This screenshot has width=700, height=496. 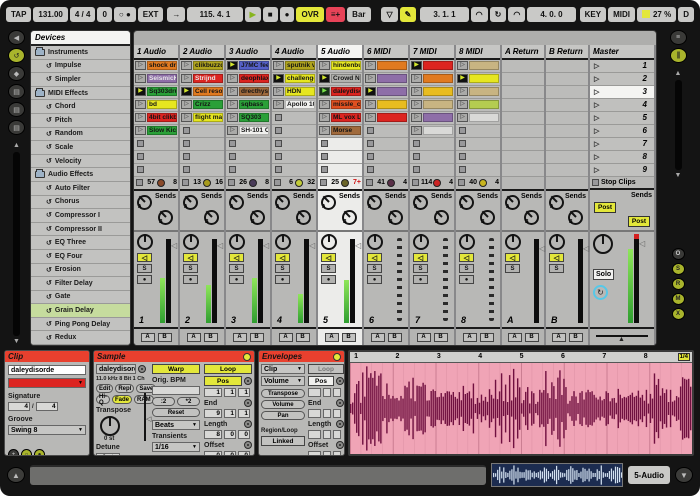 I want to click on clip-slot: ▷ Morse, so click(x=340, y=131).